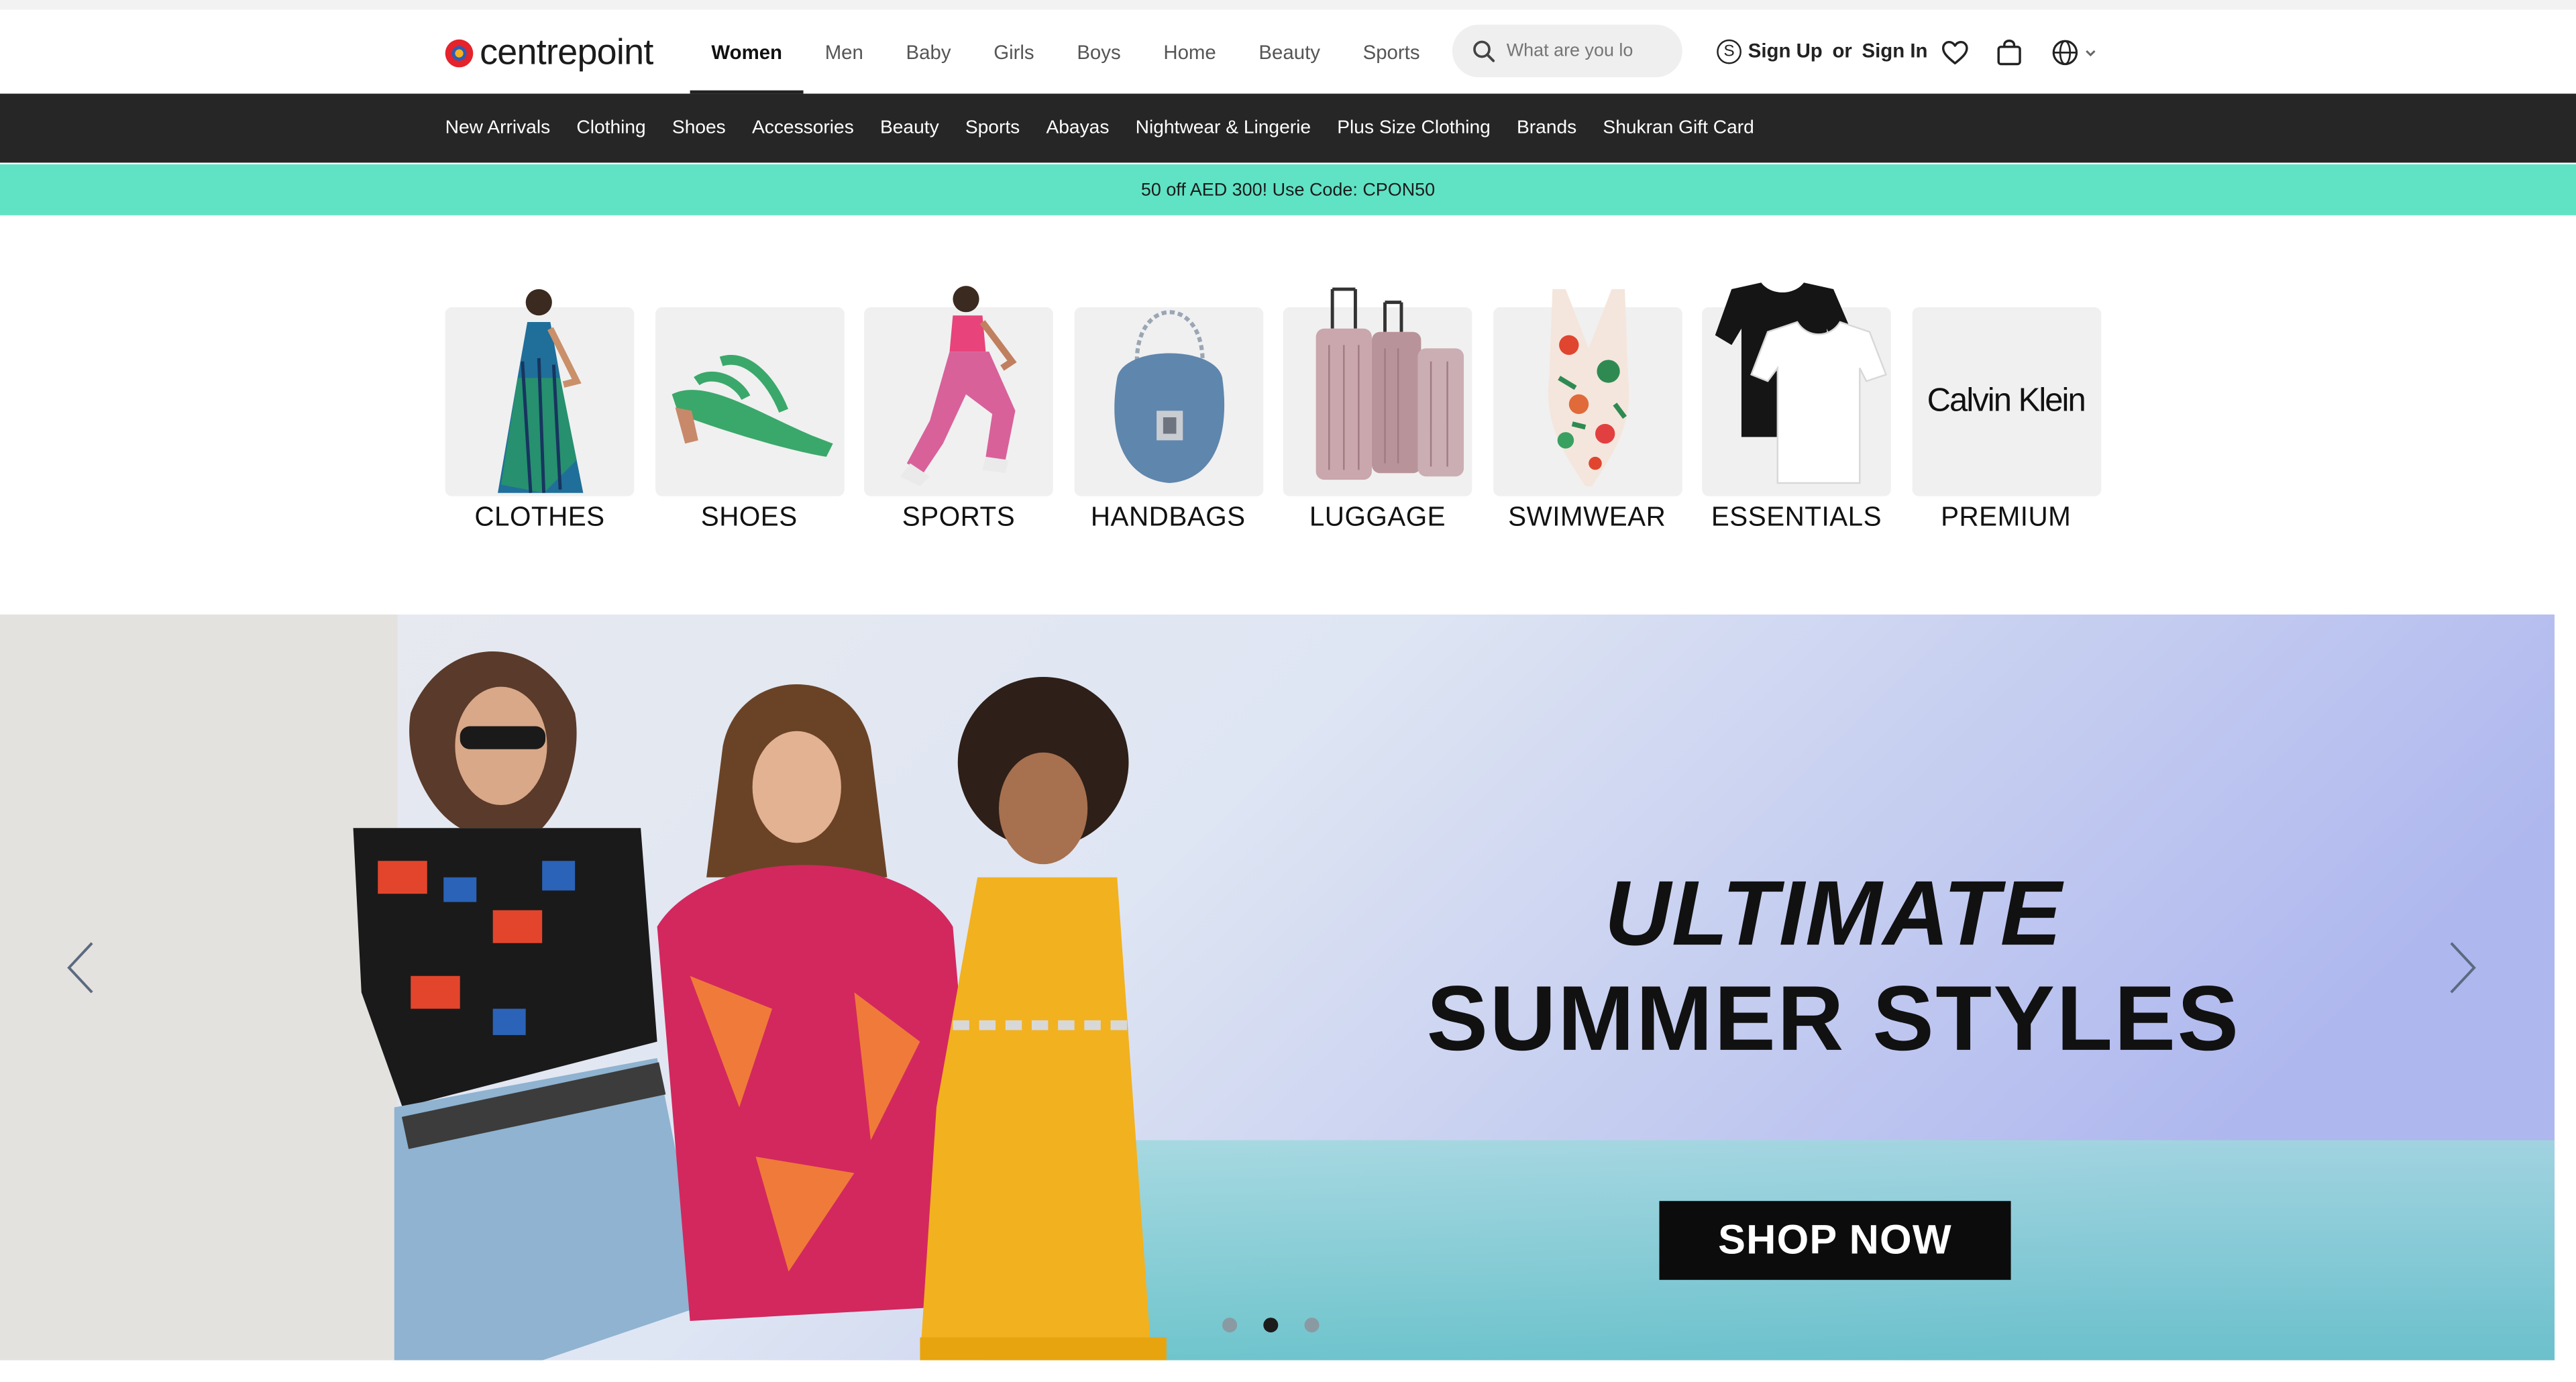 This screenshot has height=1382, width=2576. I want to click on hero-pagination, so click(1271, 1325).